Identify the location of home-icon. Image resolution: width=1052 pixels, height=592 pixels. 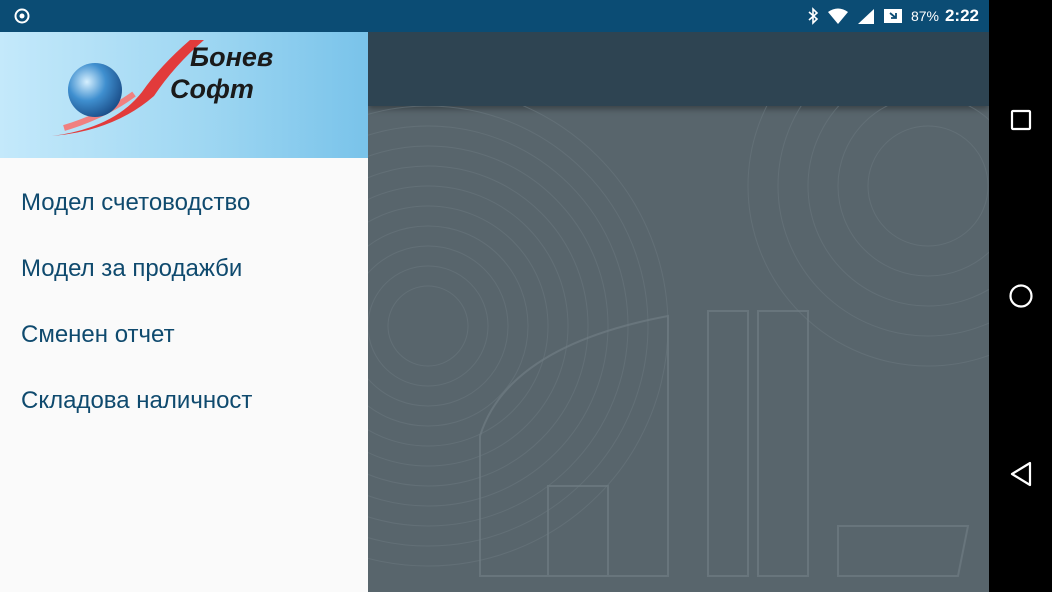
(1020, 296).